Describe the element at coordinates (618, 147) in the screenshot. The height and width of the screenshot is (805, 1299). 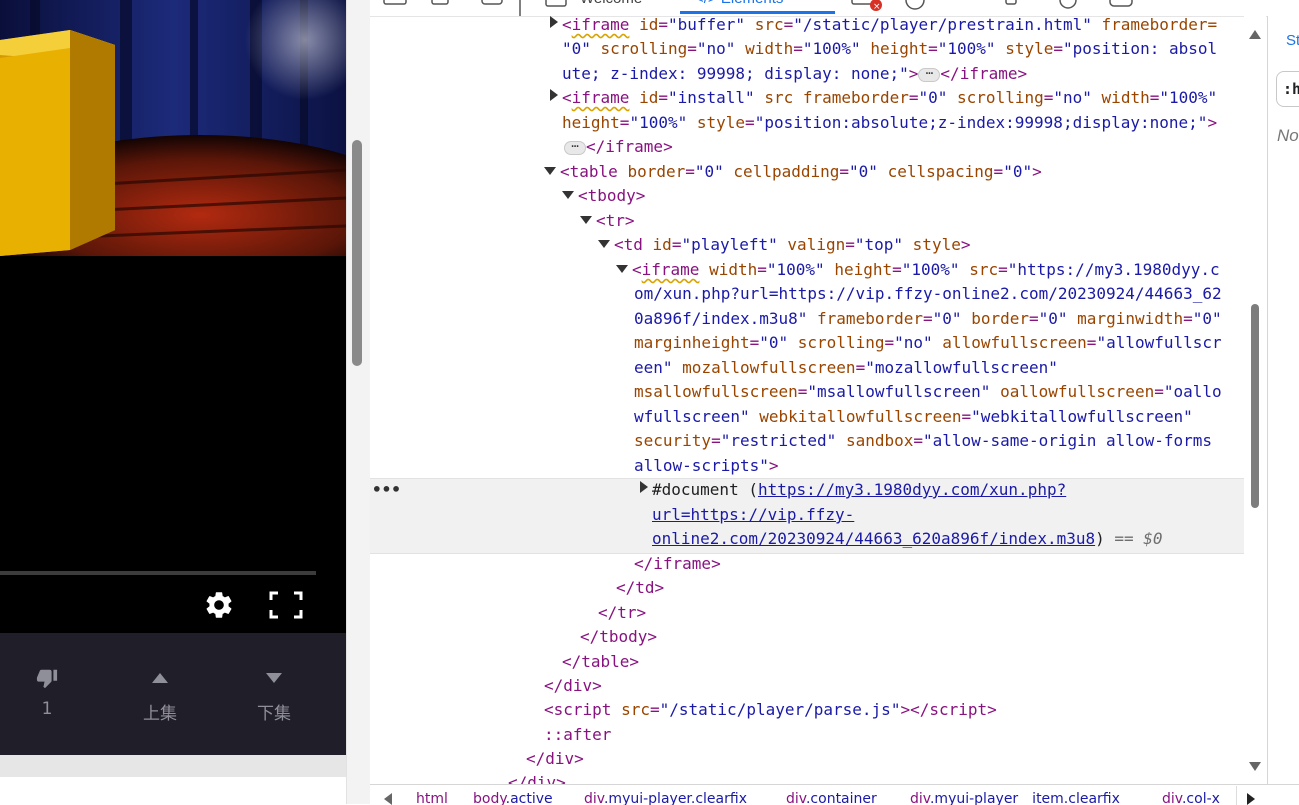
I see `dom-attr-line: ⋯ </iframe>` at that location.